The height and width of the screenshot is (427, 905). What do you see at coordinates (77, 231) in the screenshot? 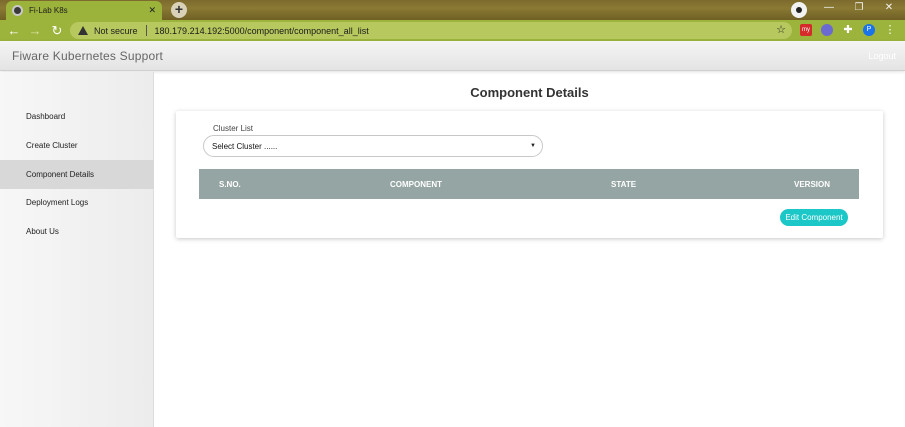
I see `sidebar-item-about-us: About Us` at bounding box center [77, 231].